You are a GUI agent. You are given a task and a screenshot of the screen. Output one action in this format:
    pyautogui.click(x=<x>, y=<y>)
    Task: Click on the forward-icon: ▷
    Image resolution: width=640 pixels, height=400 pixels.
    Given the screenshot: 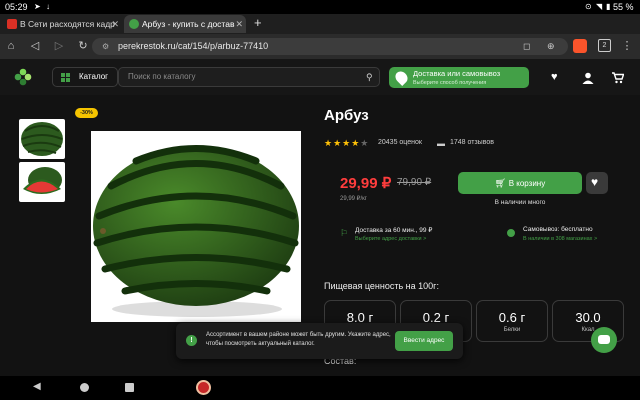 What is the action you would take?
    pyautogui.click(x=59, y=46)
    